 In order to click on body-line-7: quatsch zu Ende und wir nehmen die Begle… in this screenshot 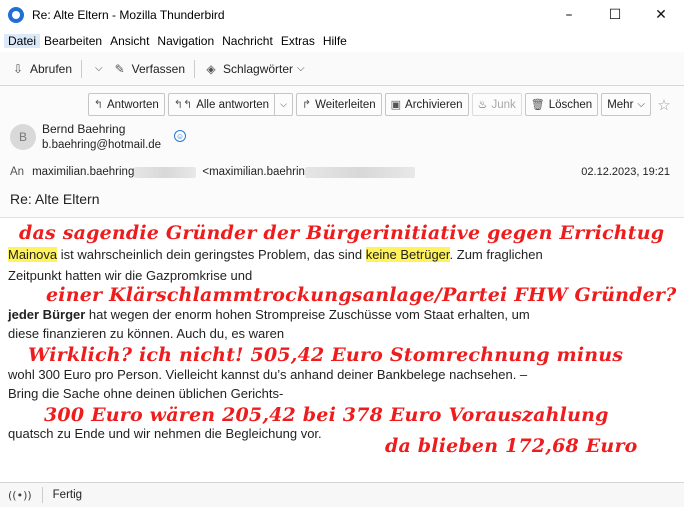, I will do `click(165, 433)`.